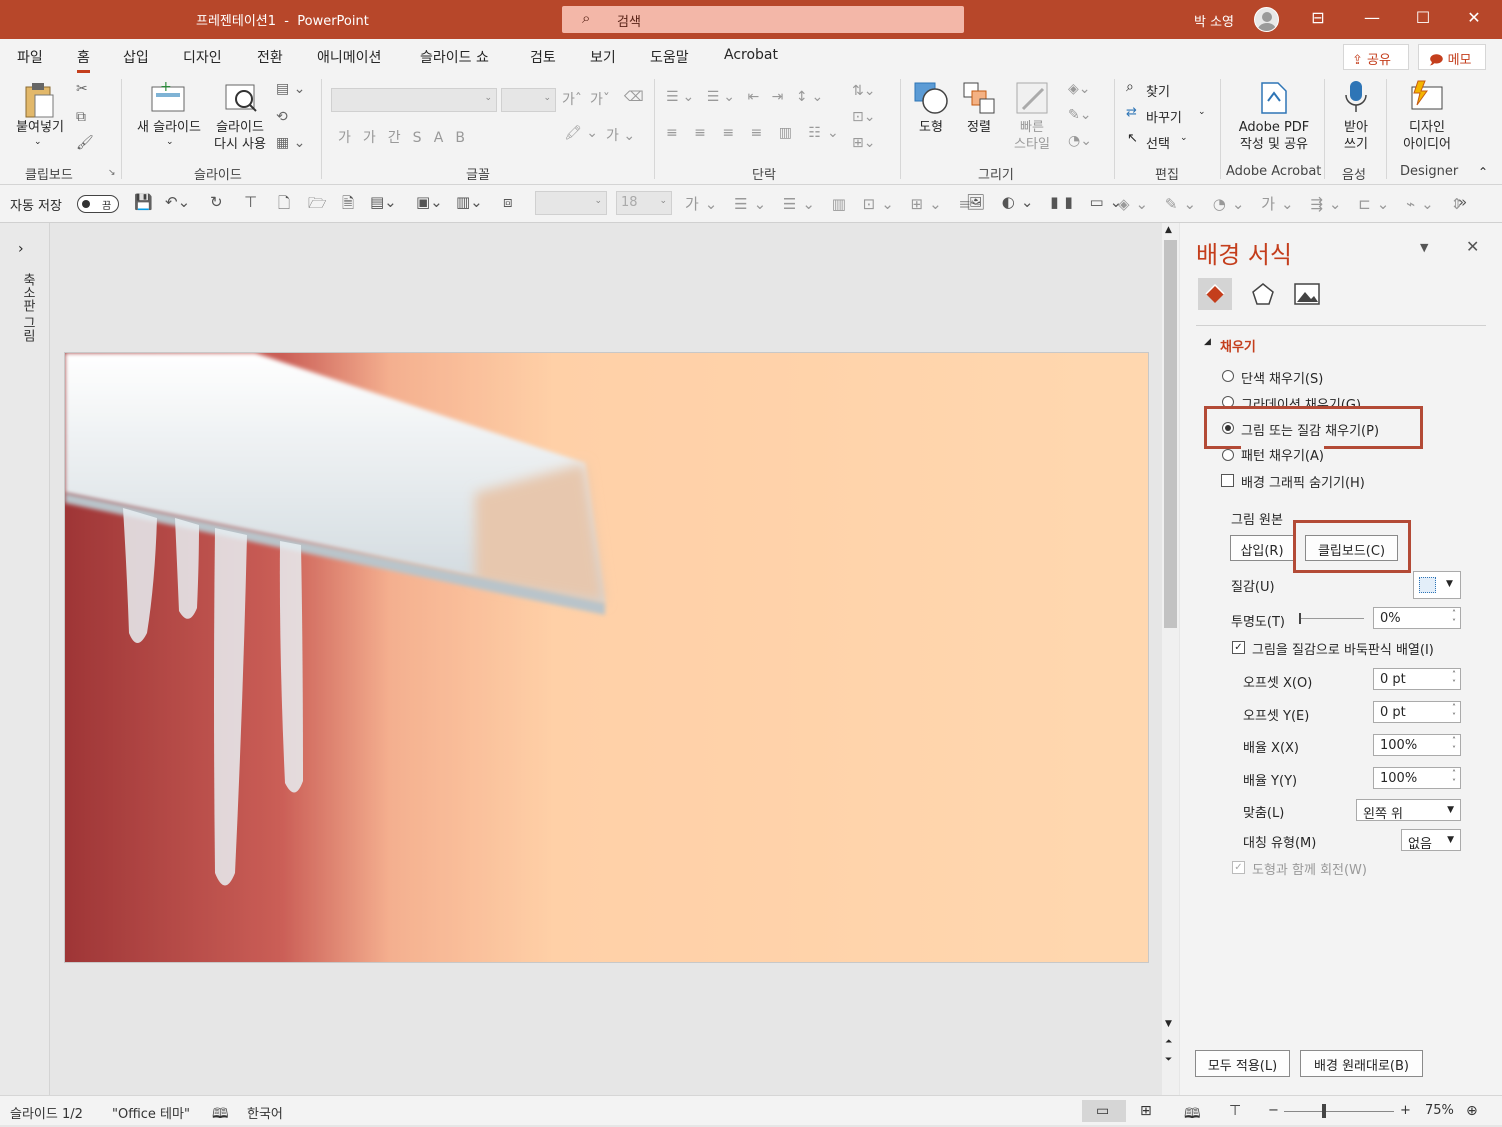 The height and width of the screenshot is (1127, 1502). What do you see at coordinates (1483, 172) in the screenshot?
I see `collapse-ribbon-icon: ⌃` at bounding box center [1483, 172].